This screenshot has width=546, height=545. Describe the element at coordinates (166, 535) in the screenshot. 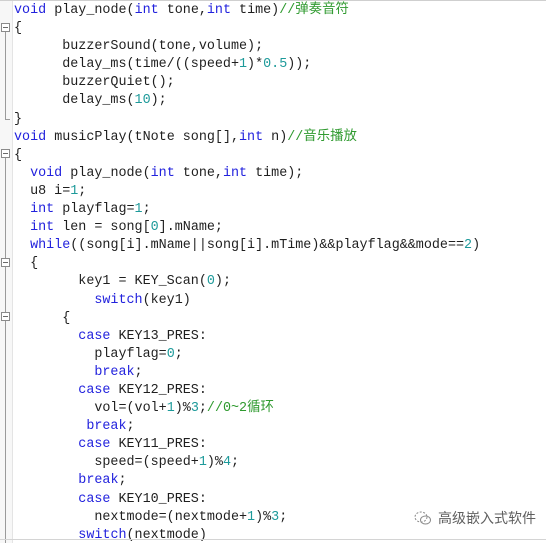

I see `code-text: (nextmode)` at that location.